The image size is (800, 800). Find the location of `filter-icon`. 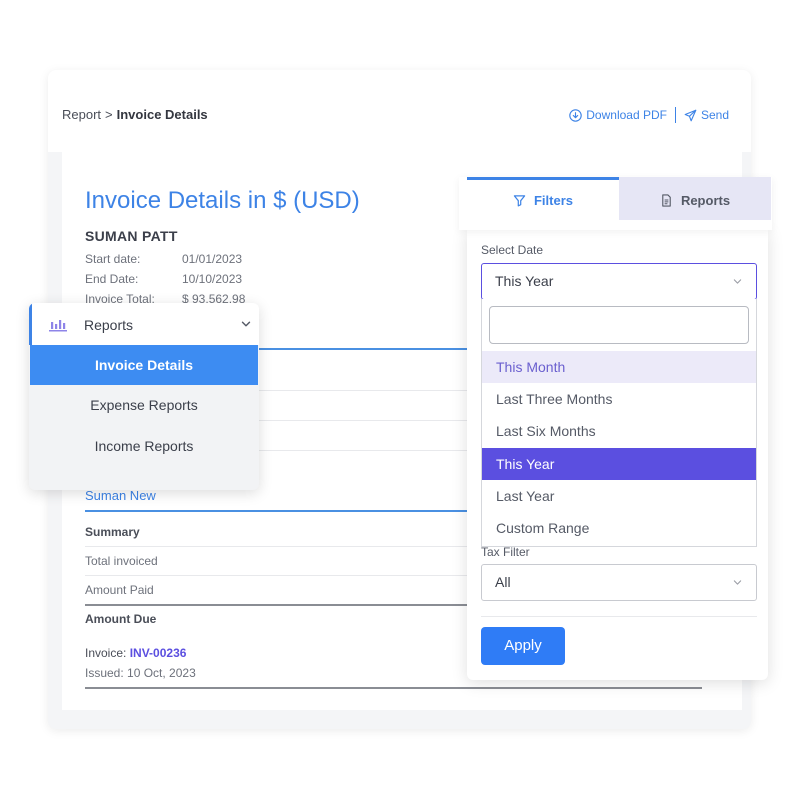

filter-icon is located at coordinates (519, 200).